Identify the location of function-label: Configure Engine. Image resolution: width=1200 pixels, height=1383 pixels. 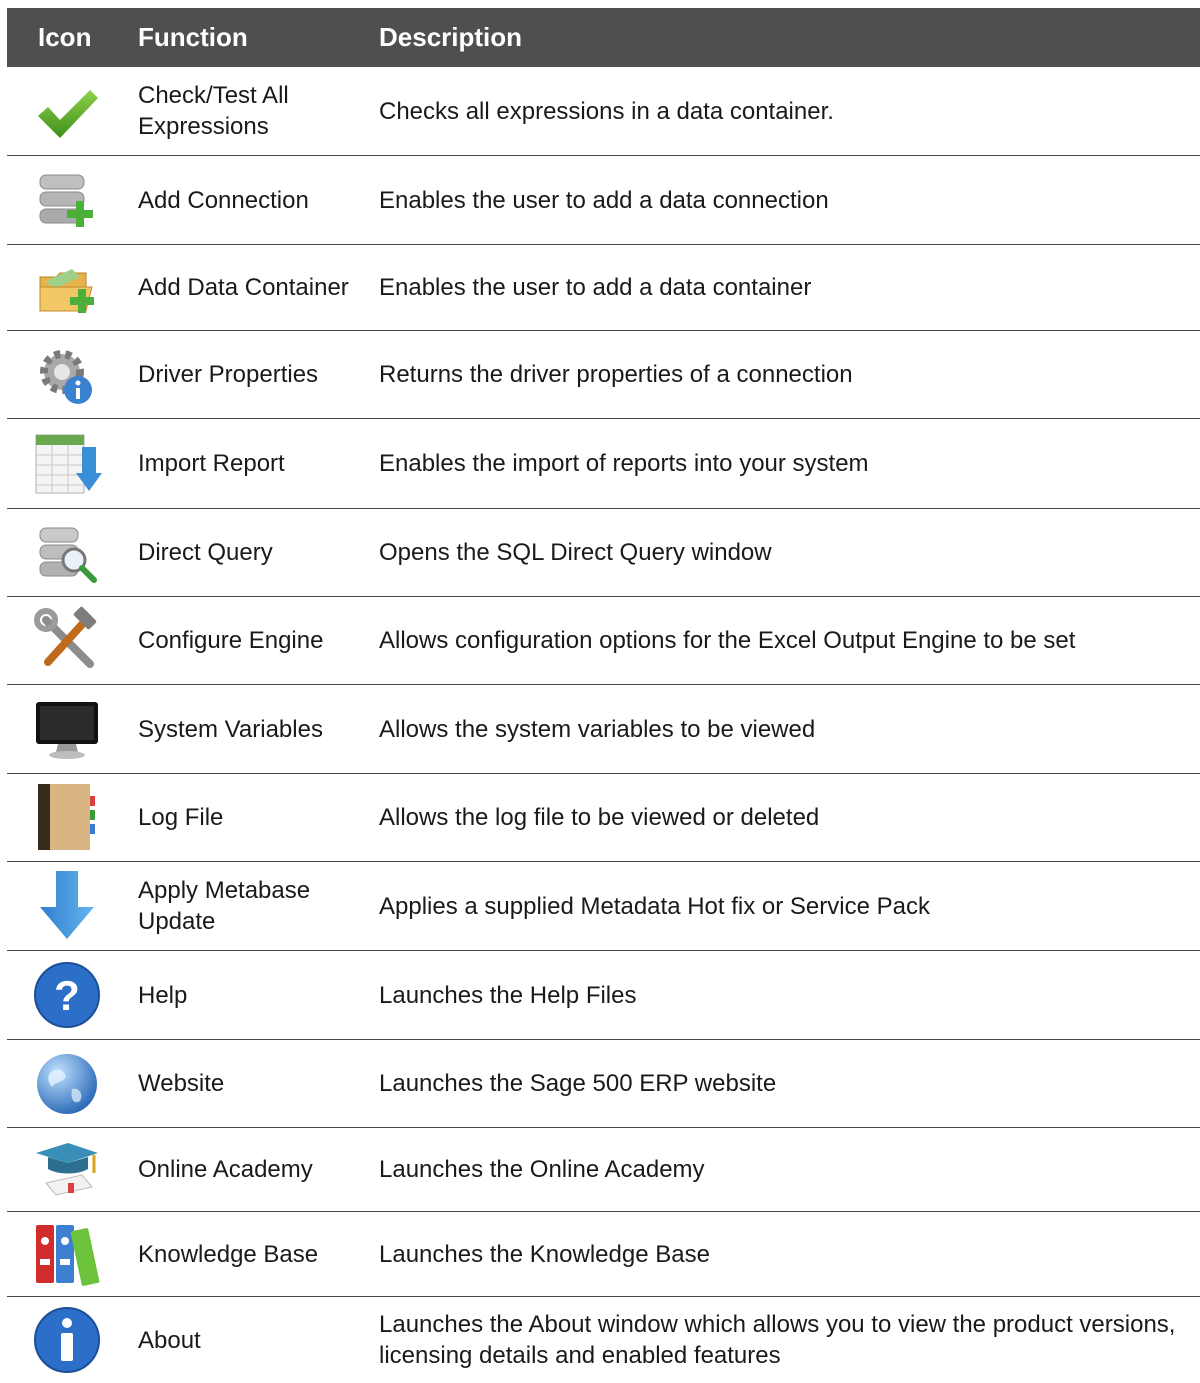
(231, 640).